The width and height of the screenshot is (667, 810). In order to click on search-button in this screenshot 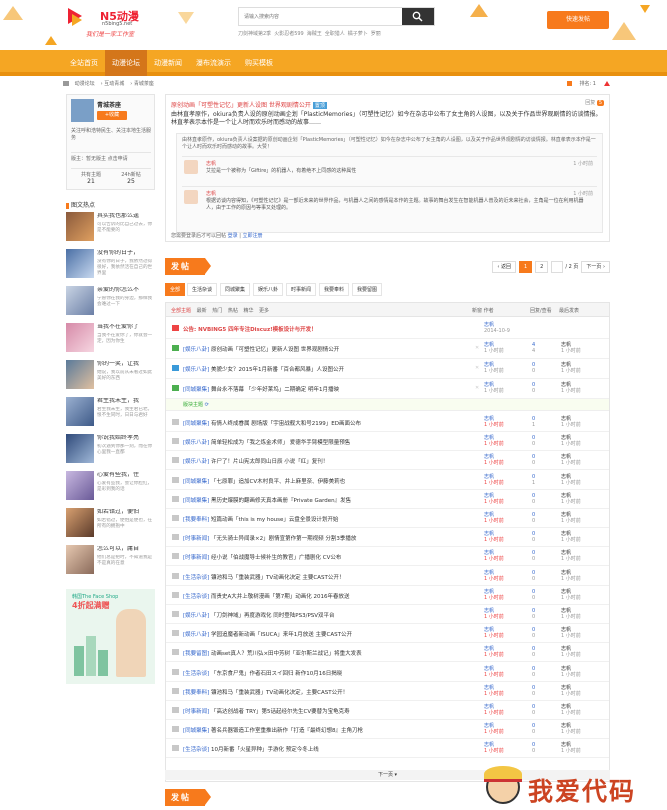, I will do `click(418, 16)`.